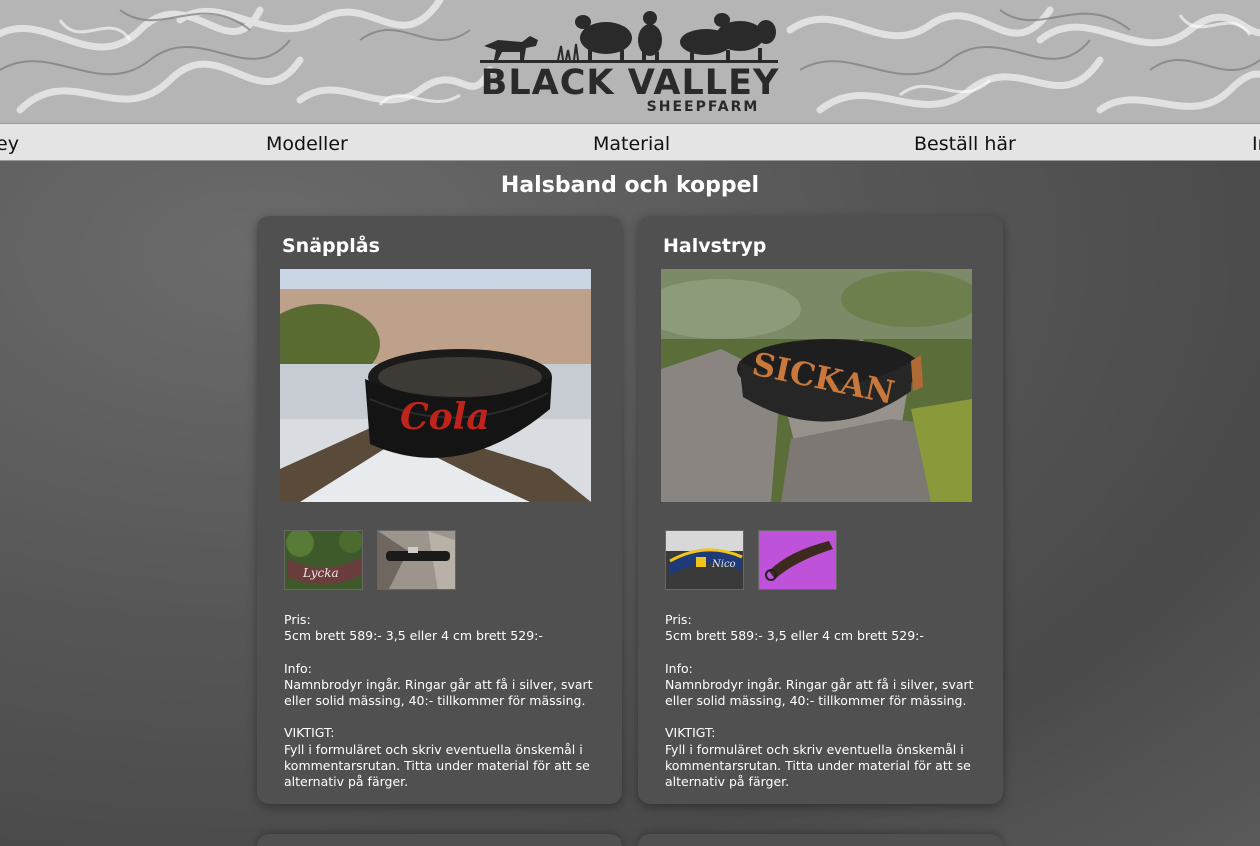 This screenshot has width=1260, height=846. What do you see at coordinates (629, 37) in the screenshot?
I see `sheep-silhouette-icon` at bounding box center [629, 37].